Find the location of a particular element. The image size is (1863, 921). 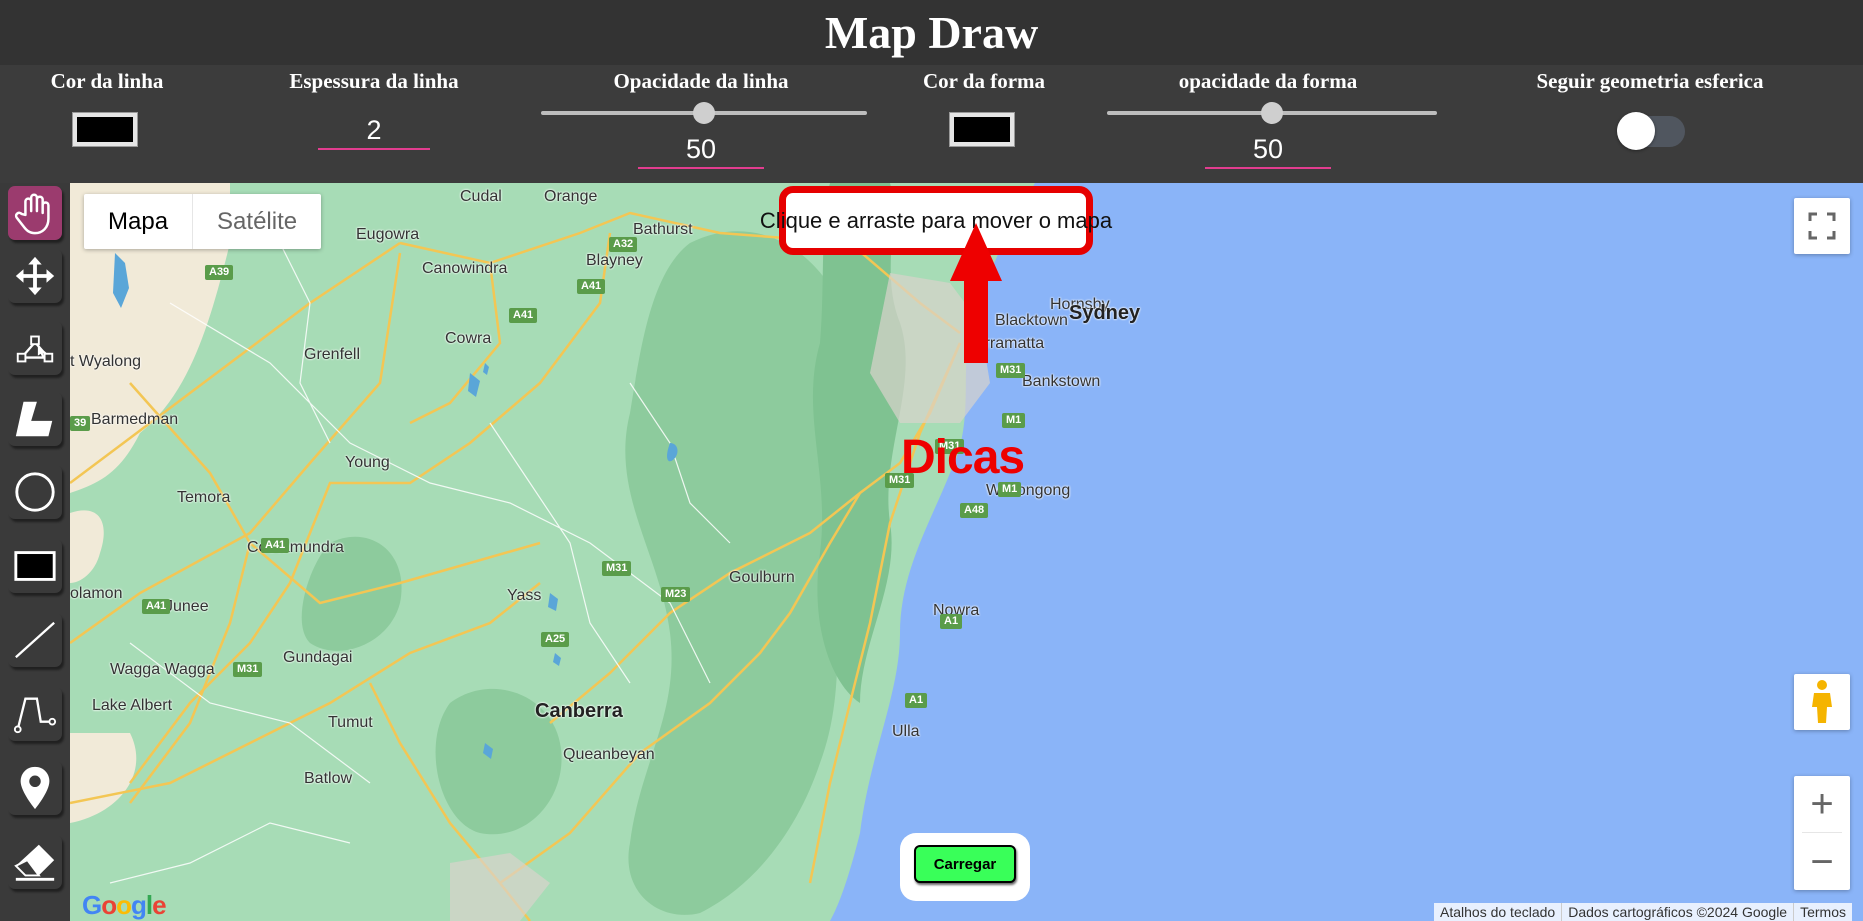

place-label: Tumut is located at coordinates (350, 722).